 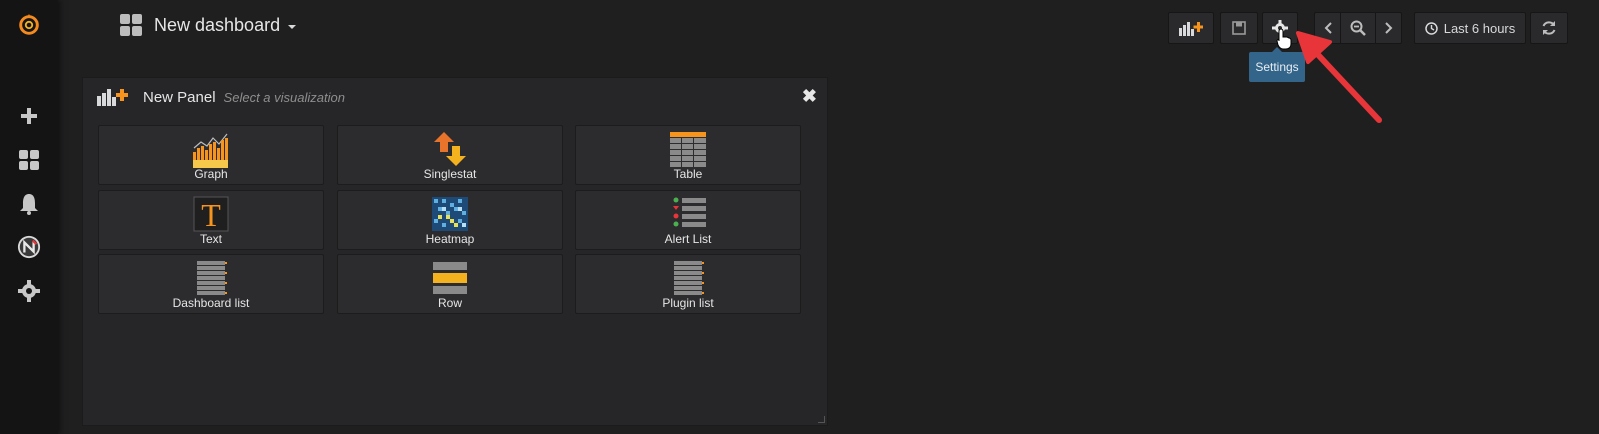 I want to click on viz-table: Table, so click(x=688, y=155).